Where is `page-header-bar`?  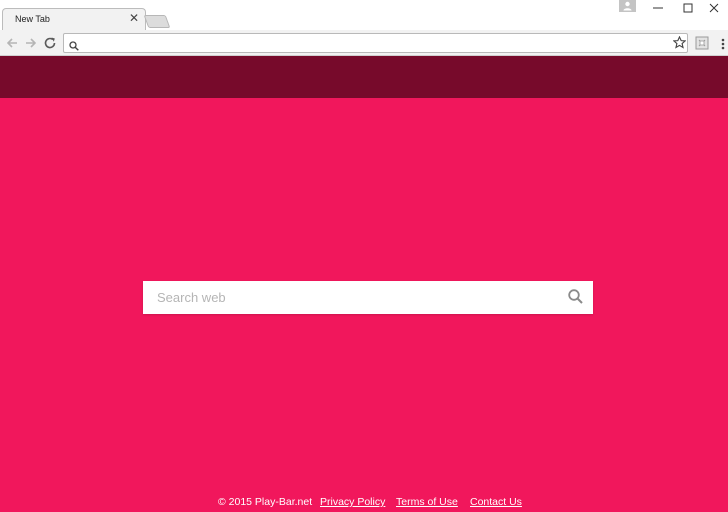
page-header-bar is located at coordinates (364, 77).